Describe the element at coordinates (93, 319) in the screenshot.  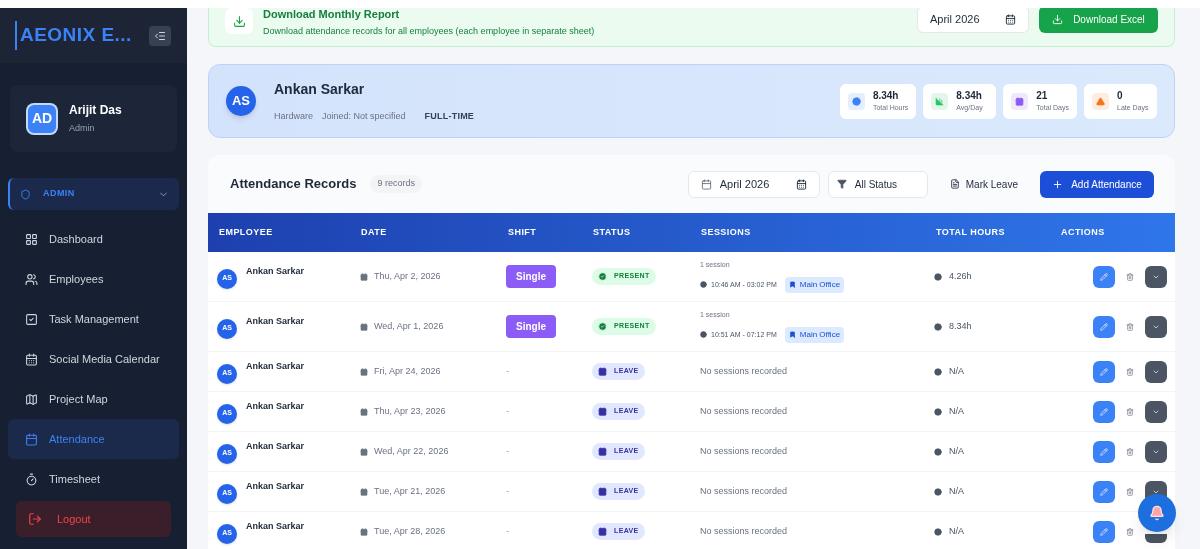
I see `nav-item: Task Management` at that location.